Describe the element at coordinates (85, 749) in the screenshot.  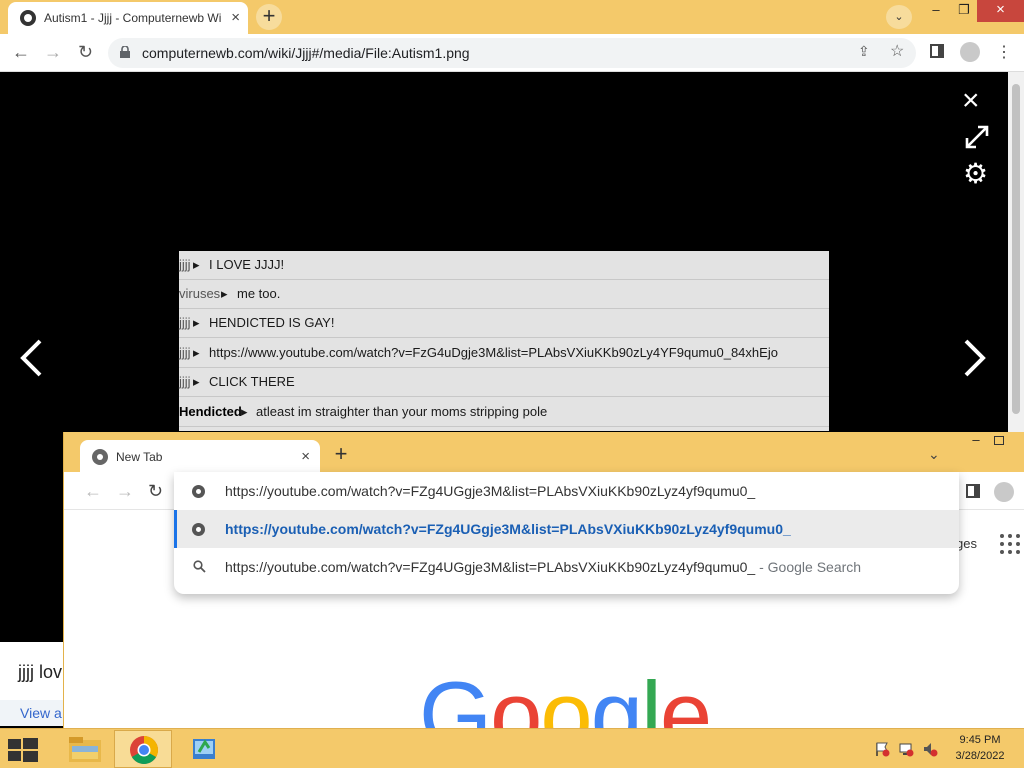
I see `file-explorer-icon` at that location.